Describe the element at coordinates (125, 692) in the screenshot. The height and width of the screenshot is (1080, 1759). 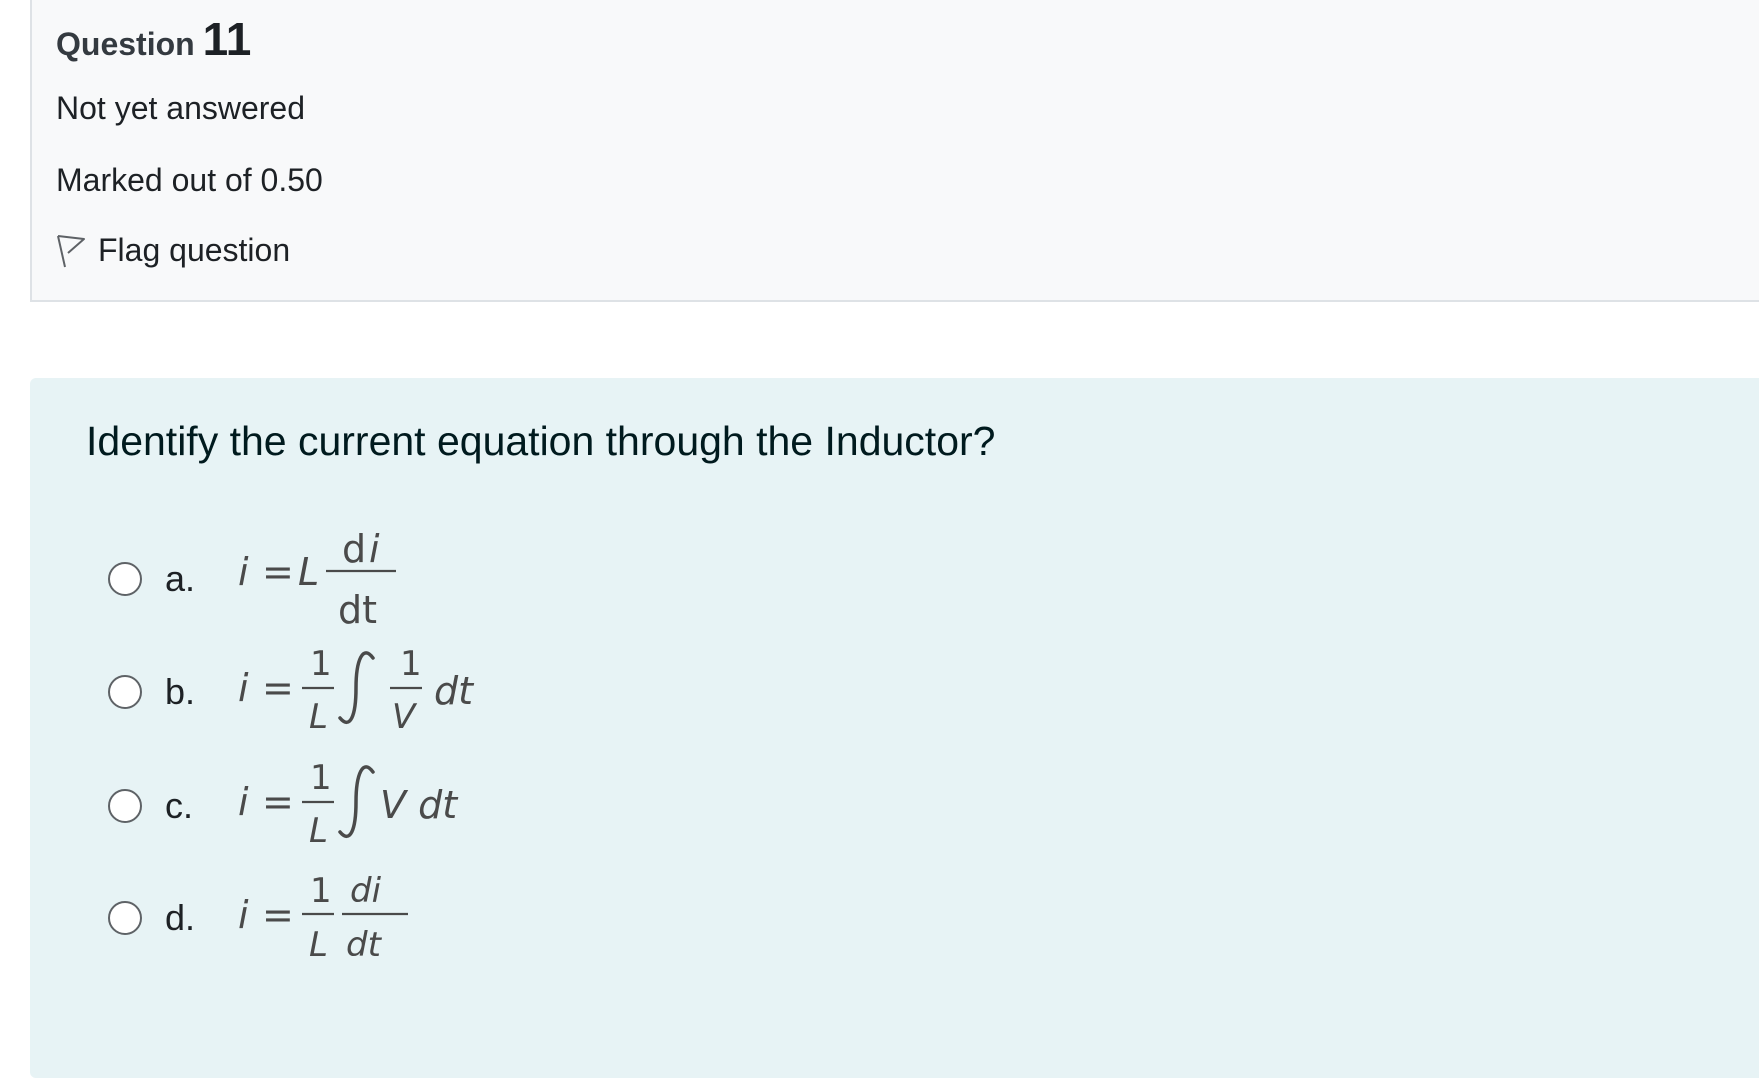
I see `radio-button-b` at that location.